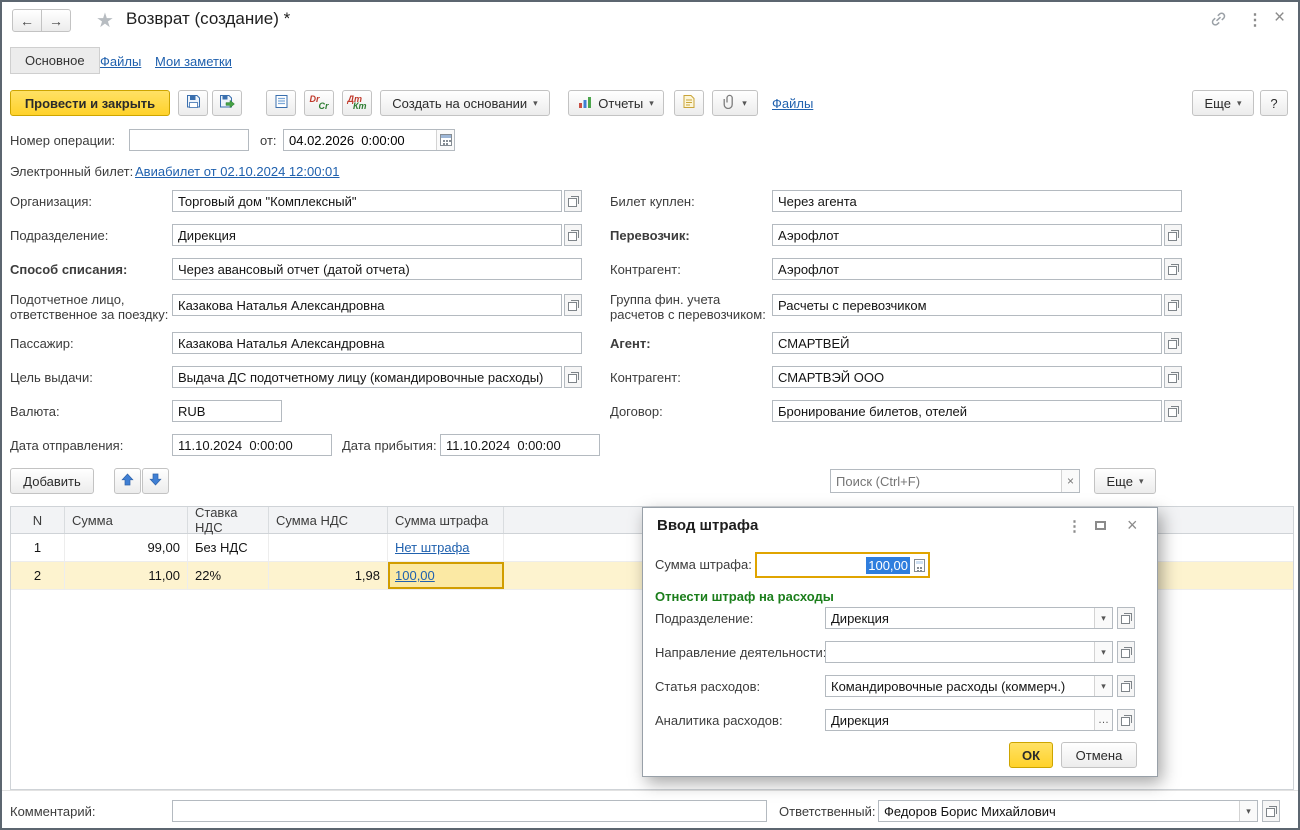 The height and width of the screenshot is (830, 1300). What do you see at coordinates (415, 575) in the screenshot?
I see `fine-amount-link: 100,00` at bounding box center [415, 575].